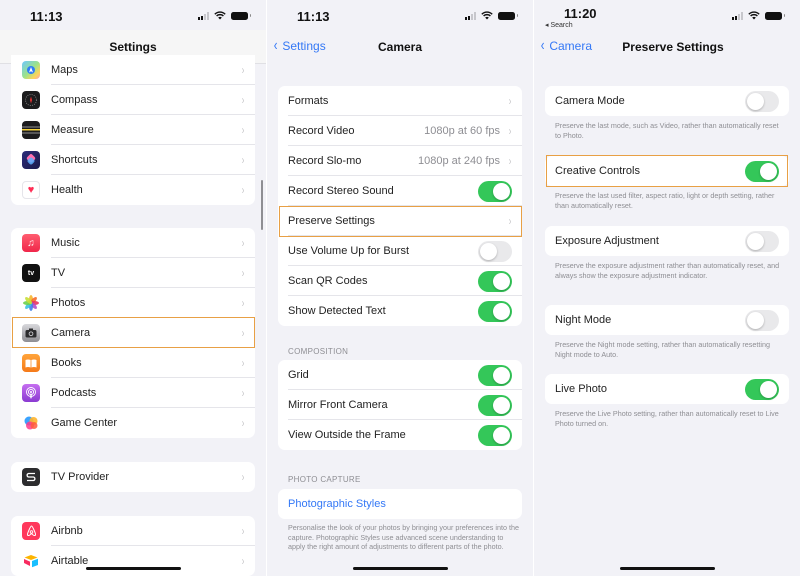  Describe the element at coordinates (337, 311) in the screenshot. I see `row-label: Show Detected Text` at that location.